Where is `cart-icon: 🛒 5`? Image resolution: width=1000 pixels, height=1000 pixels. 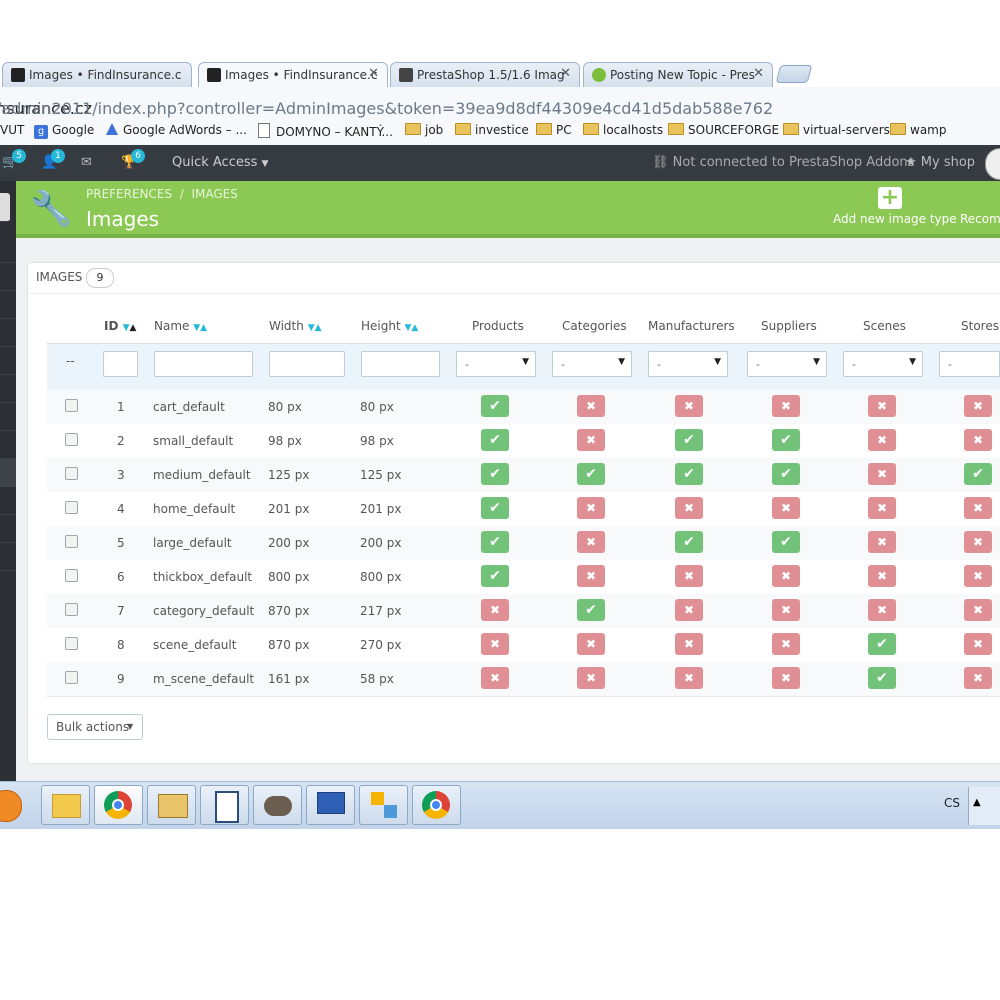 cart-icon: 🛒 5 is located at coordinates (14, 159).